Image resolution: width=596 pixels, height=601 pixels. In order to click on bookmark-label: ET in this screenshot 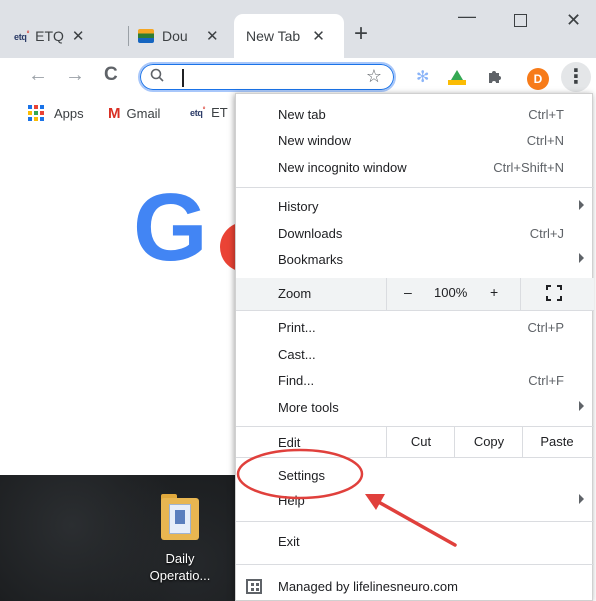, I will do `click(219, 112)`.